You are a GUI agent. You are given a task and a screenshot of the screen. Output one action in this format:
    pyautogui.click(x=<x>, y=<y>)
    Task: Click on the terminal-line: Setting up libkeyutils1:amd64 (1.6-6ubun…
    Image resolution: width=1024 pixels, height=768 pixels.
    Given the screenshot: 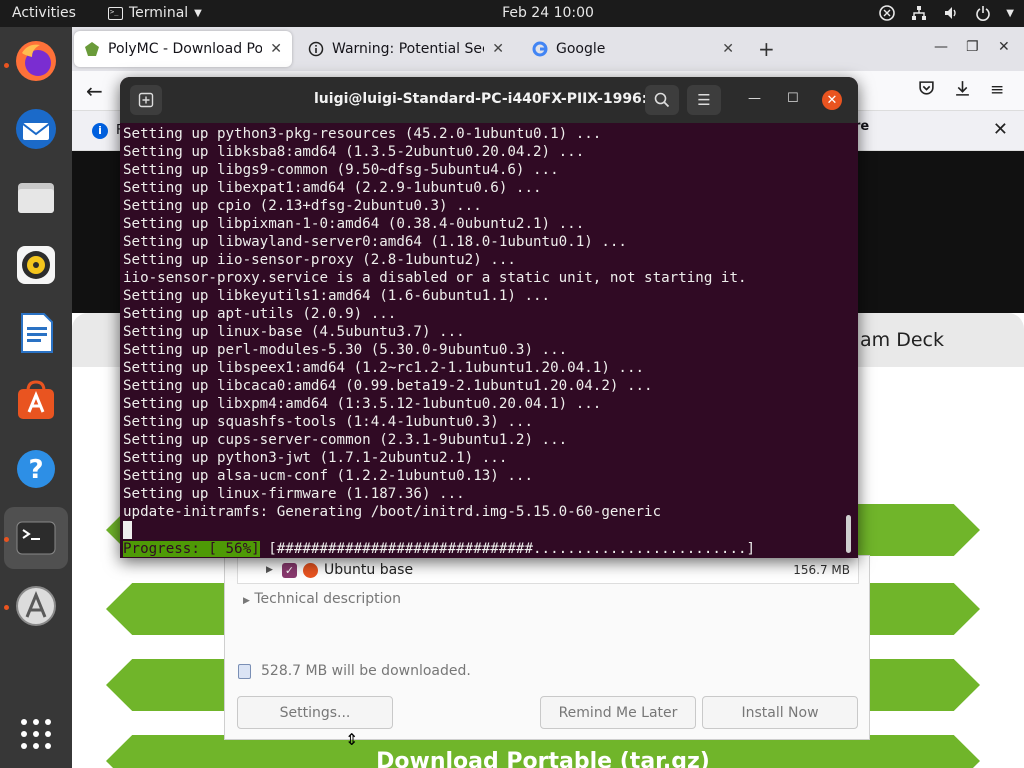 What is the action you would take?
    pyautogui.click(x=337, y=296)
    